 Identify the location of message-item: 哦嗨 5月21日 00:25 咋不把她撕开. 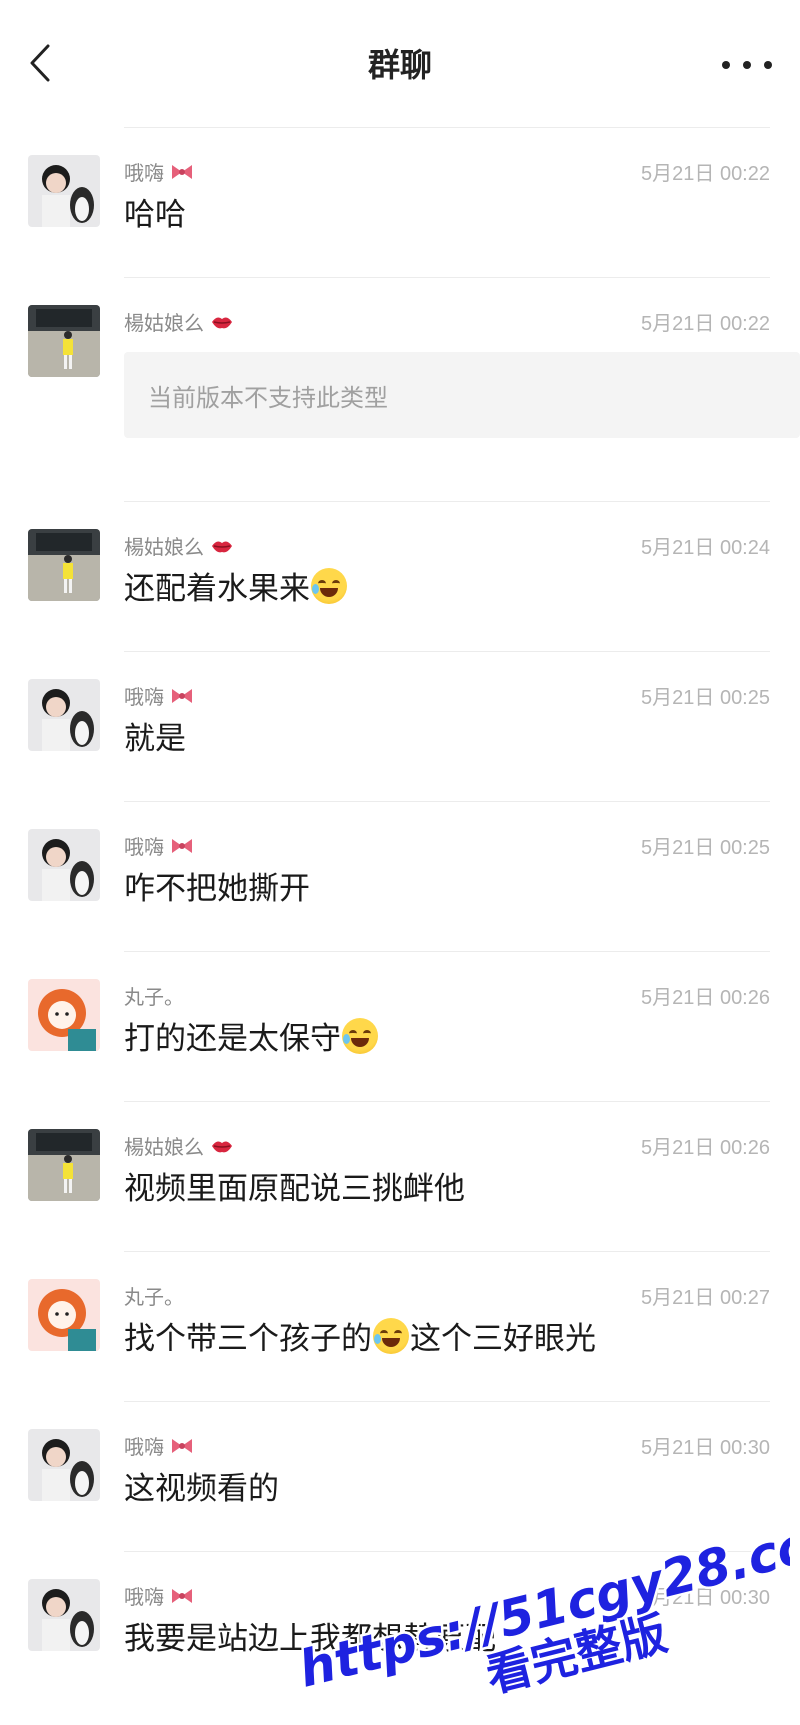
(400, 876).